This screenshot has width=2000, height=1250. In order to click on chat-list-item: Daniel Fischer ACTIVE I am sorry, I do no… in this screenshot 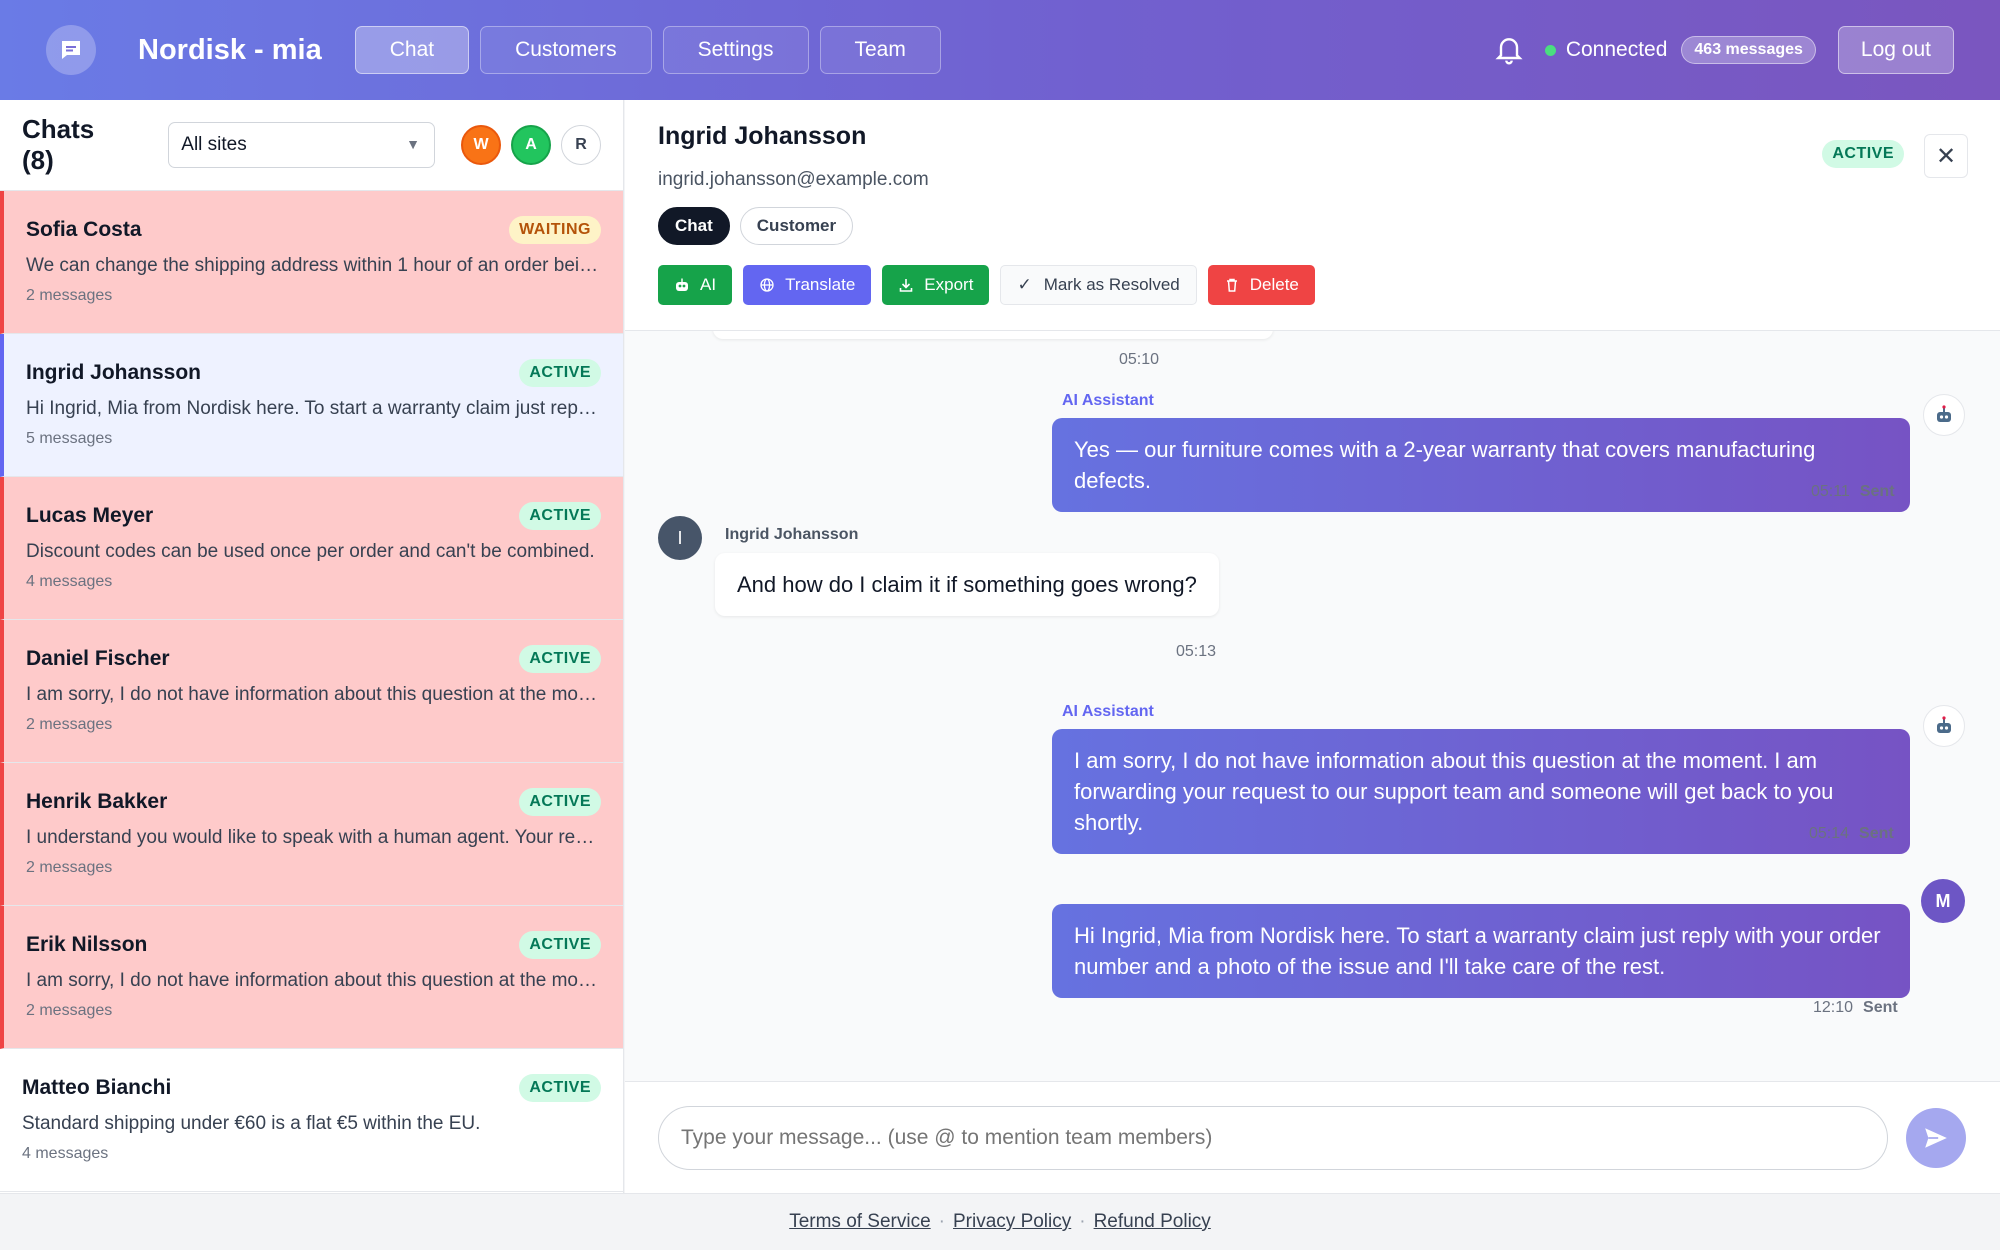, I will do `click(311, 691)`.